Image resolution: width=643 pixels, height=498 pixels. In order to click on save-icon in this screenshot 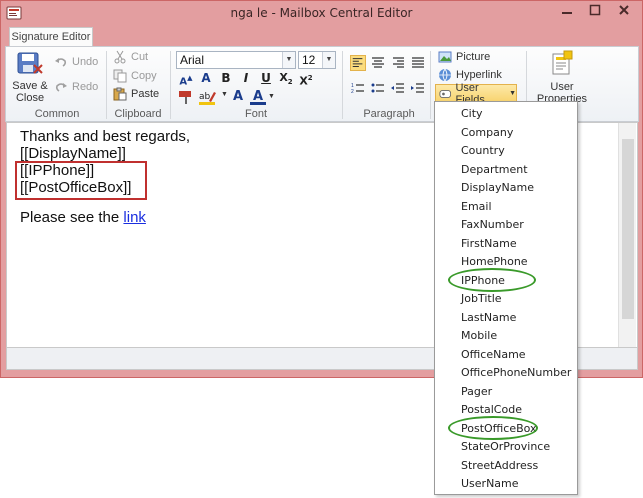, I will do `click(30, 63)`.